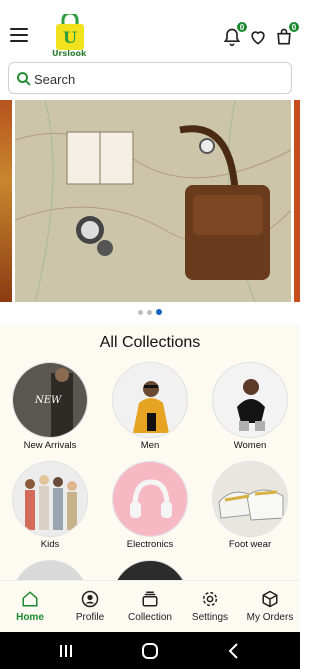 This screenshot has height=669, width=320. What do you see at coordinates (210, 599) in the screenshot?
I see `settings-icon` at bounding box center [210, 599].